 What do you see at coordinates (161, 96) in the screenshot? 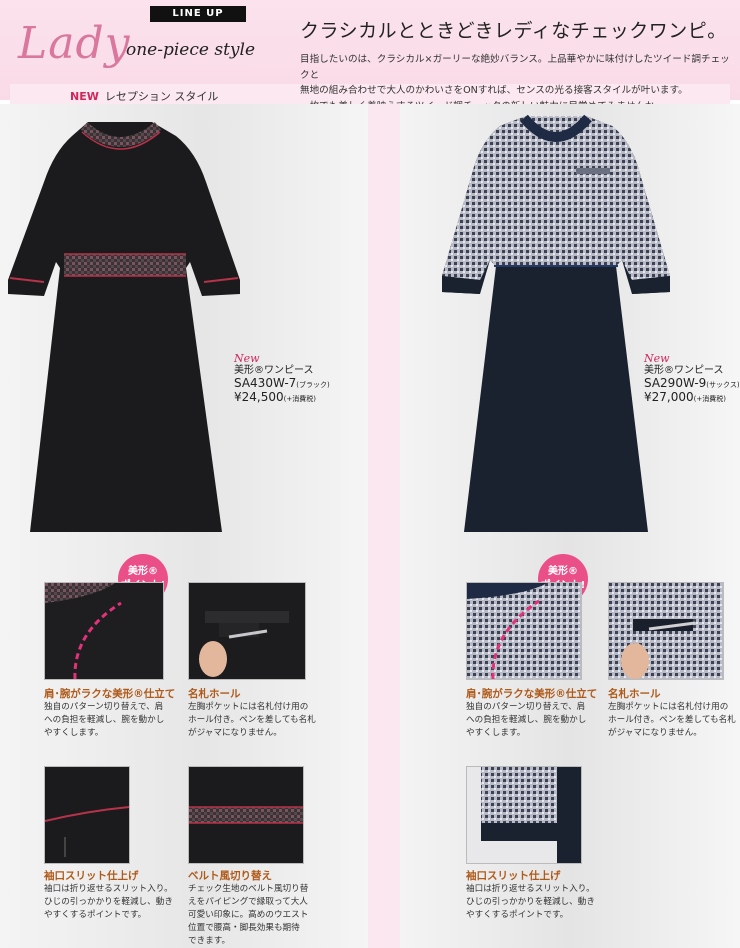
I see `reception-style-text: レセプション スタイル` at bounding box center [161, 96].